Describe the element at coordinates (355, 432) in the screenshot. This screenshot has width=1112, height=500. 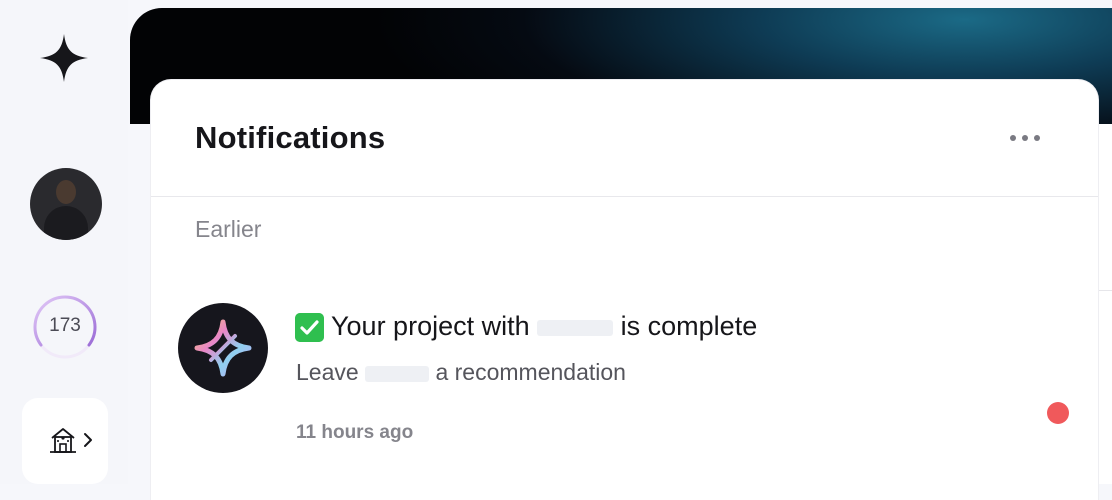
I see `notification-timestamp: 11 hours ago` at that location.